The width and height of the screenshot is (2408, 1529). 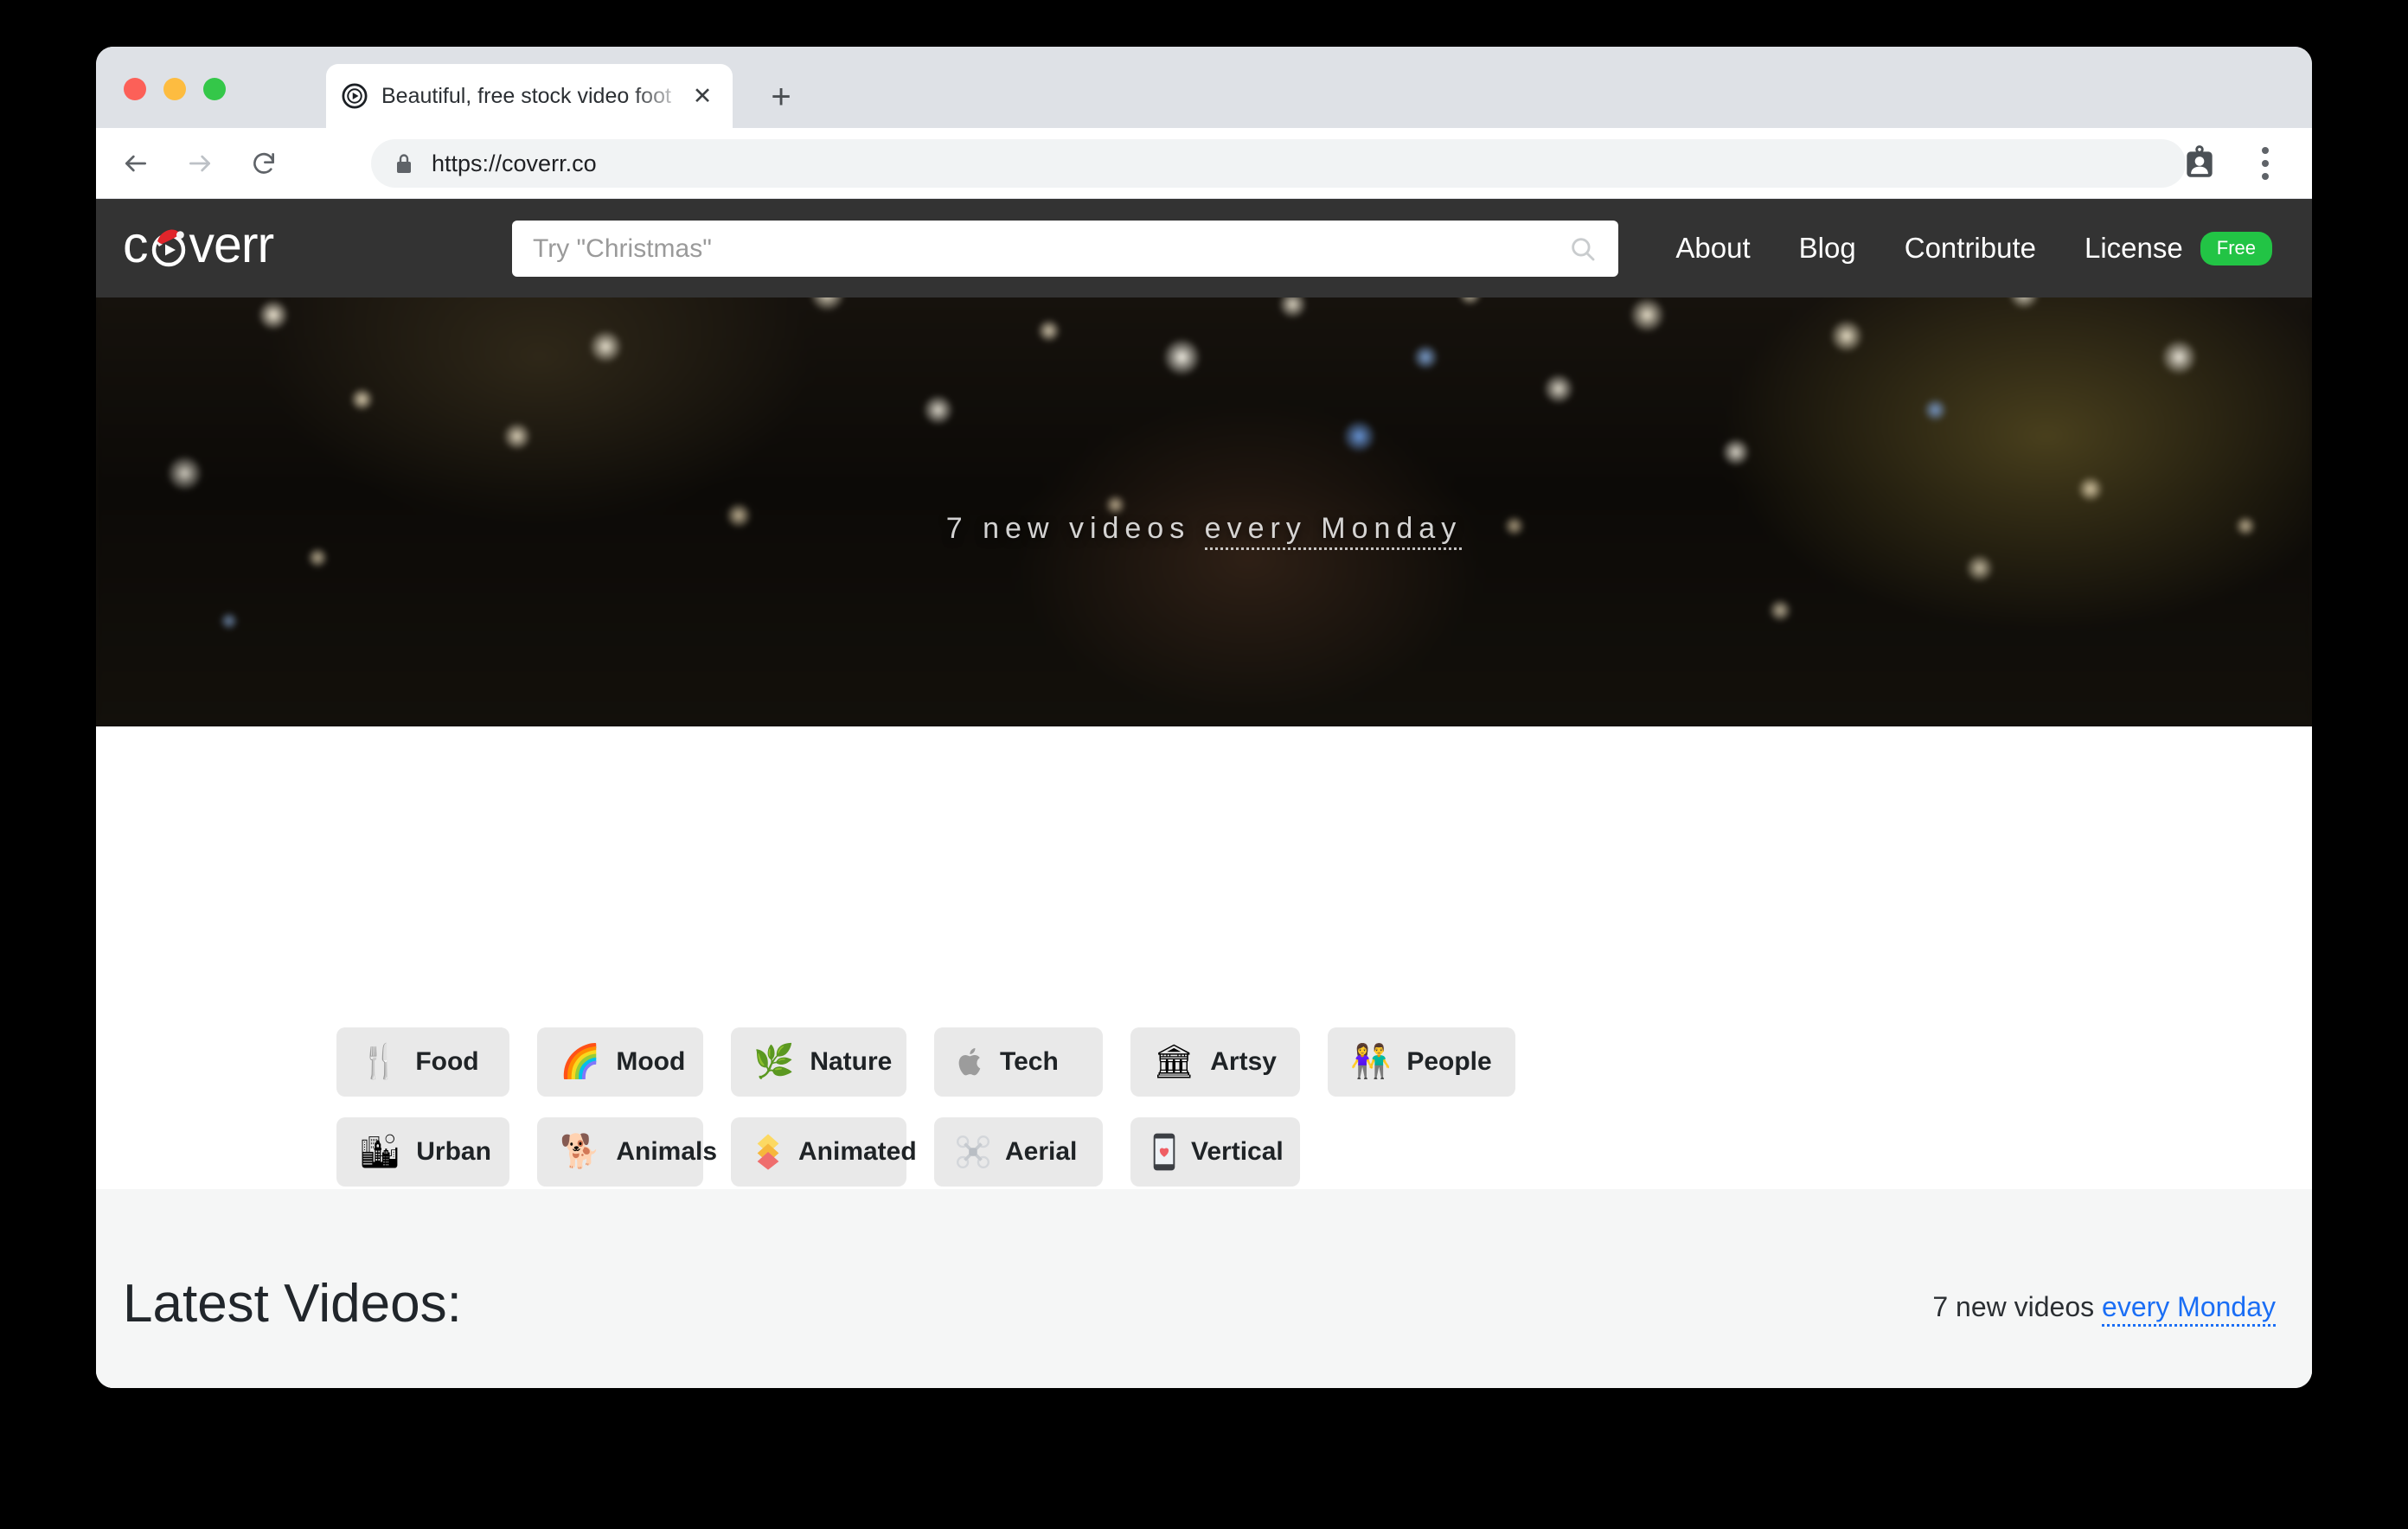 I want to click on browser-tab-title: Beautiful, free stock video foot, so click(x=526, y=96).